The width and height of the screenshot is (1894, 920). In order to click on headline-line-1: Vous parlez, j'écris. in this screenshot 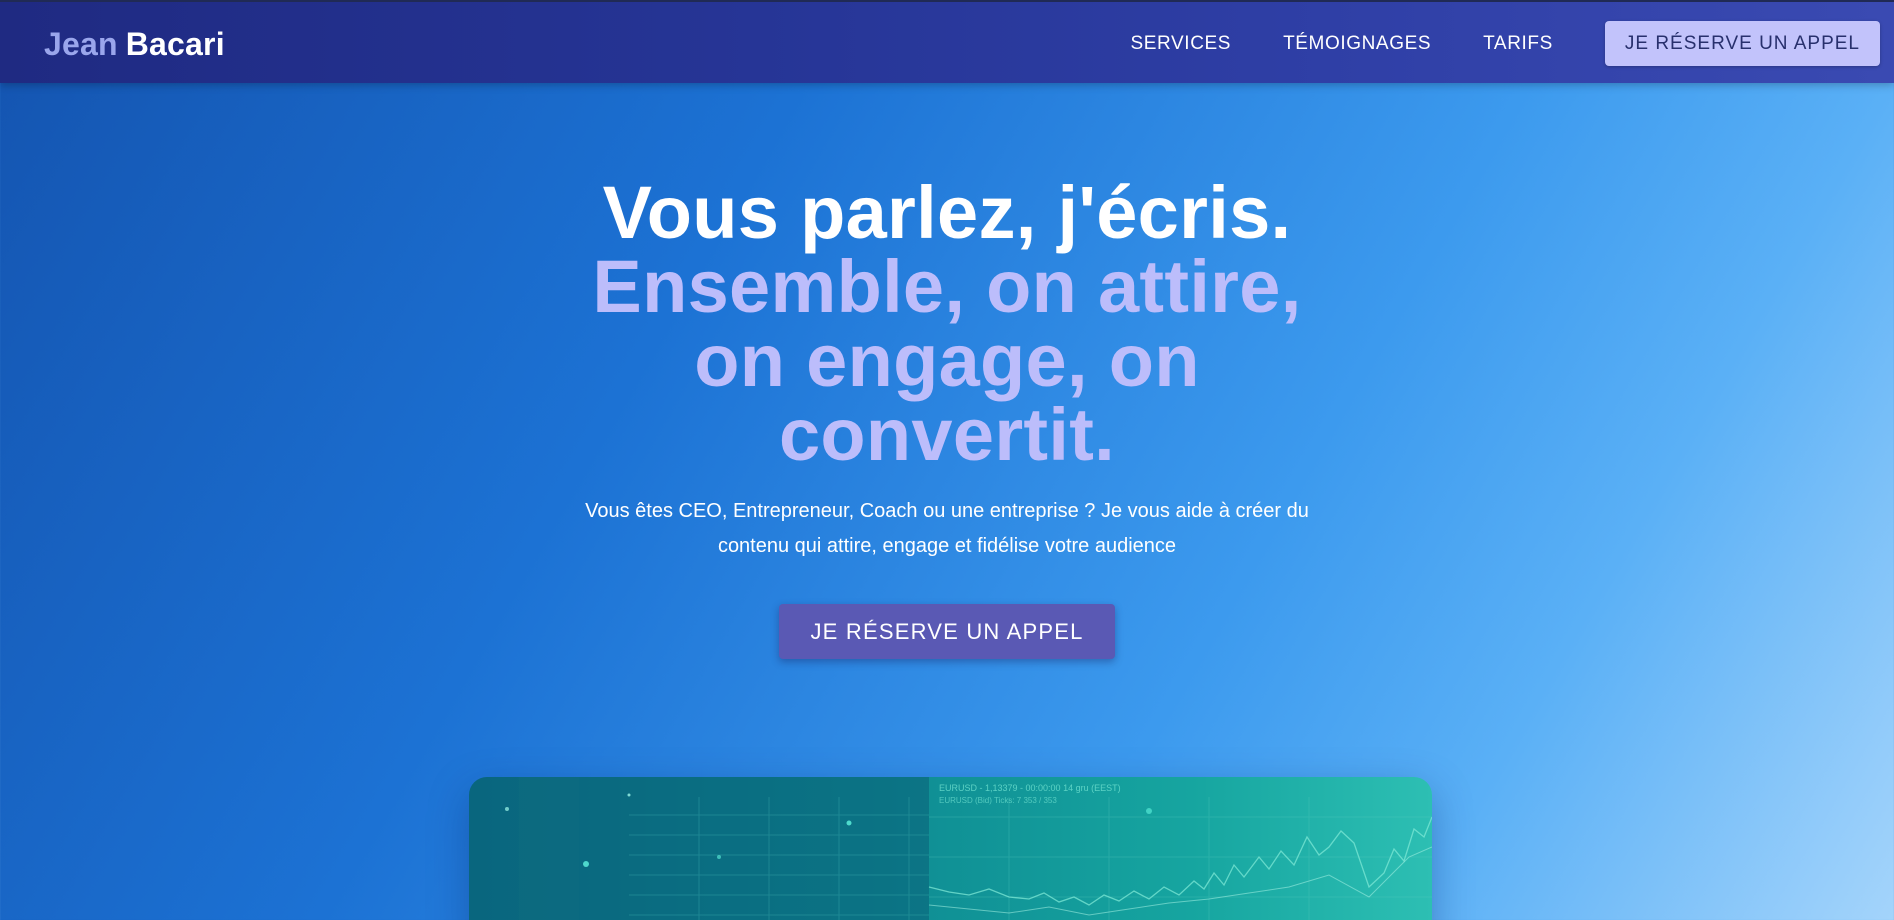, I will do `click(947, 212)`.